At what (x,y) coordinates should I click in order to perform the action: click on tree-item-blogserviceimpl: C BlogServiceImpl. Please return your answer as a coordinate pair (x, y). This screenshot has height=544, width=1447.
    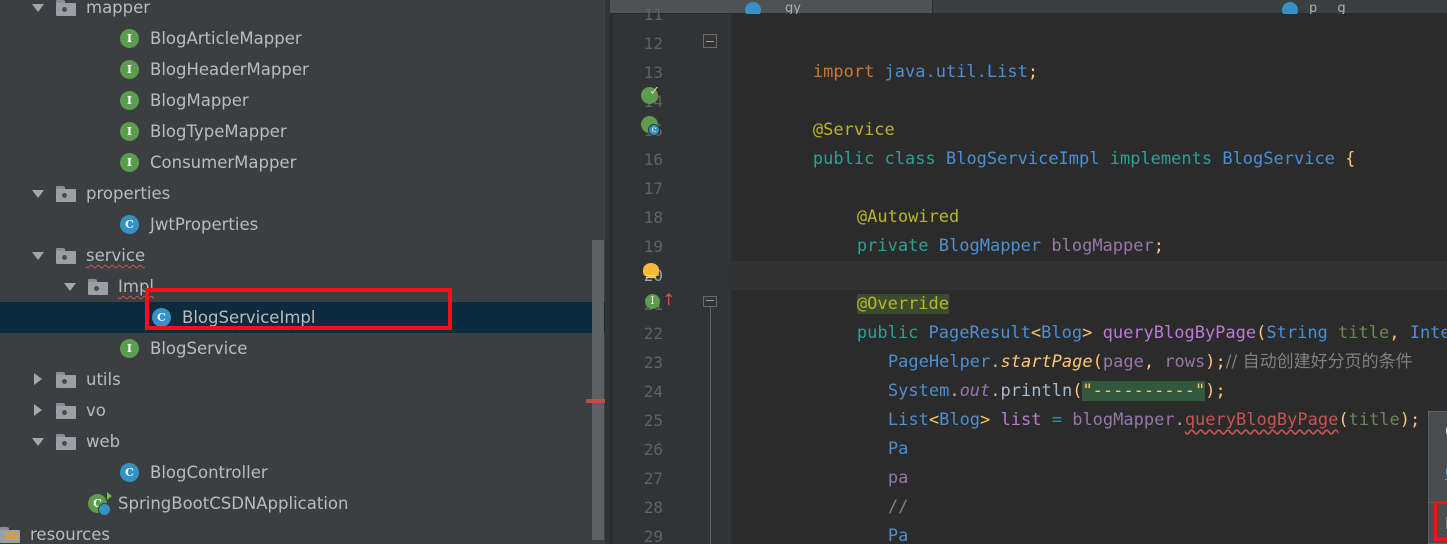
    Looking at the image, I should click on (305, 317).